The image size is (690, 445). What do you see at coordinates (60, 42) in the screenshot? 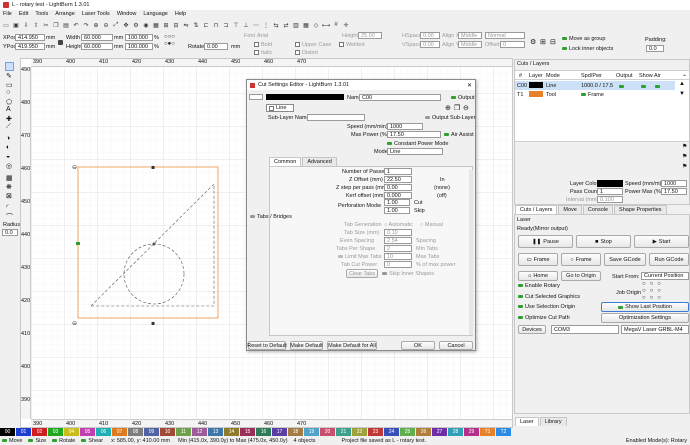
I see `lock-icon` at bounding box center [60, 42].